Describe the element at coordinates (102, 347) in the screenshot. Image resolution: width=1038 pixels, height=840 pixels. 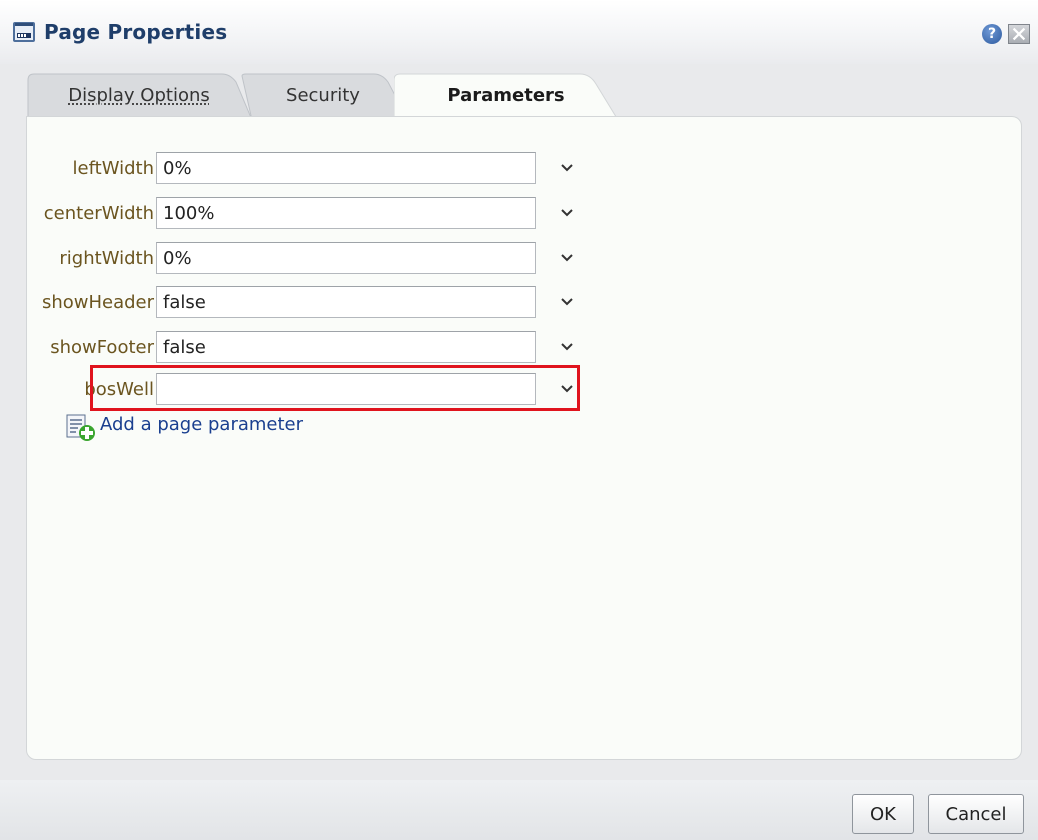
I see `parameter-label: showFooter` at that location.